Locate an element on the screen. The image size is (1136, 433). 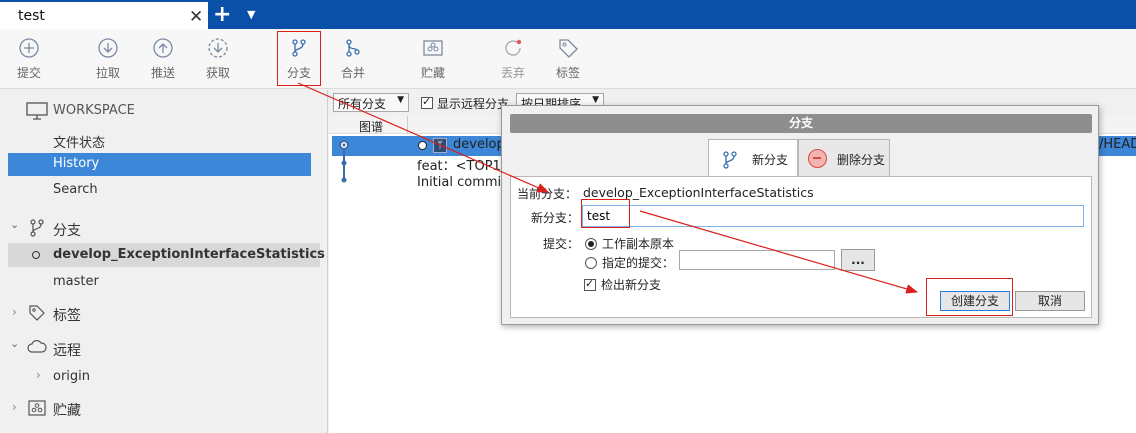
delete-icon is located at coordinates (817, 158).